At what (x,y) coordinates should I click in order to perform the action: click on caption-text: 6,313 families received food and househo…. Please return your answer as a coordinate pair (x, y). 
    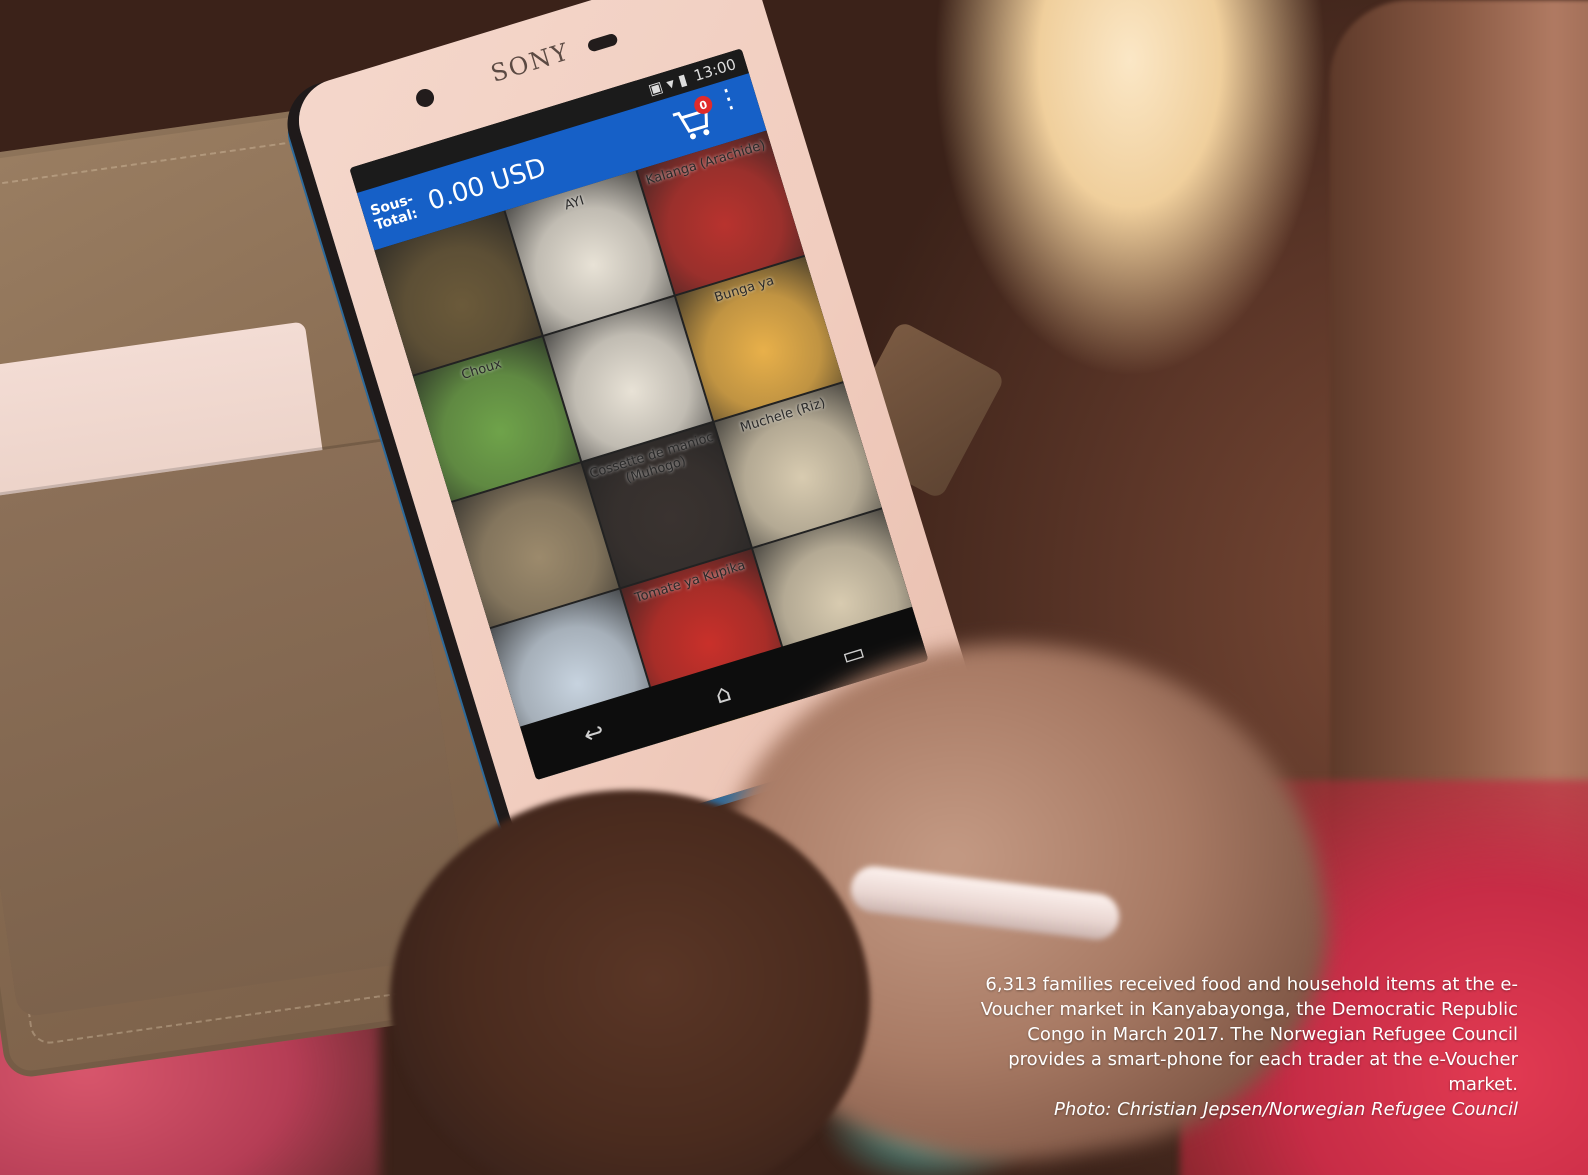
    Looking at the image, I should click on (1249, 1034).